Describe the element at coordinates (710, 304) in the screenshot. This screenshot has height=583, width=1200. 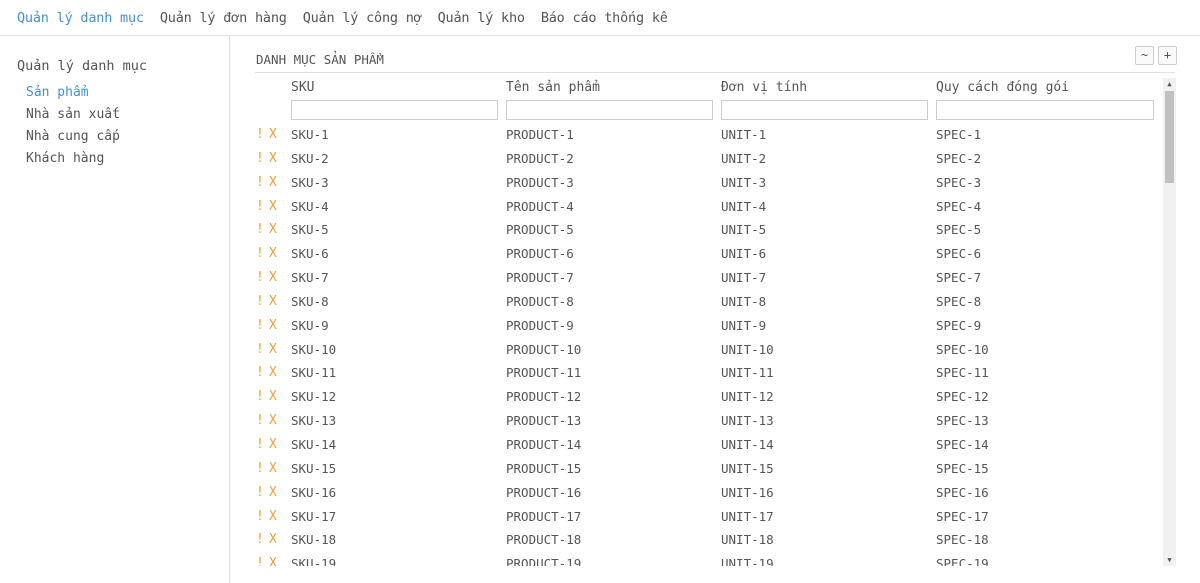
I see `table-row: ! X SKU-8 PRODUCT-8 UNIT-8 SPEC-8` at that location.